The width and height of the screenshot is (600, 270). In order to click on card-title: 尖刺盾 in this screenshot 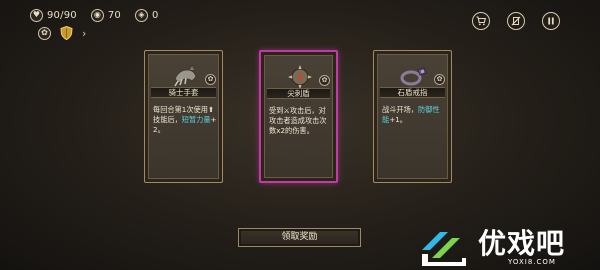, I will do `click(298, 93)`.